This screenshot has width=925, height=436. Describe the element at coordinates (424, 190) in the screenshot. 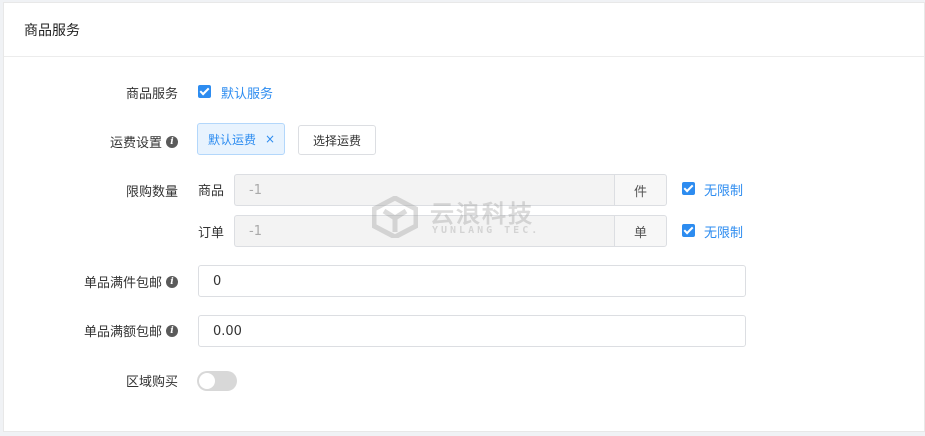

I see `limit-product-input: -1` at that location.